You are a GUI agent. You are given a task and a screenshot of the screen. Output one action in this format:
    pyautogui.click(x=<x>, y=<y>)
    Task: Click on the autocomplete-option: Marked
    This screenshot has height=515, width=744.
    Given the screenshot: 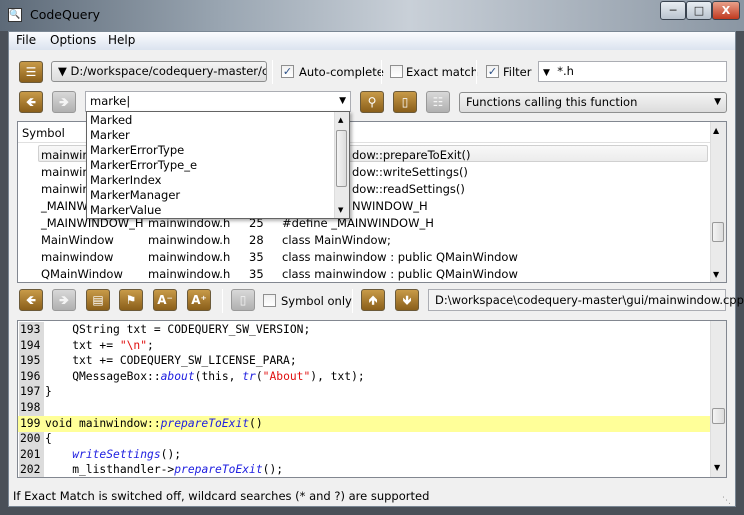 What is the action you would take?
    pyautogui.click(x=111, y=120)
    